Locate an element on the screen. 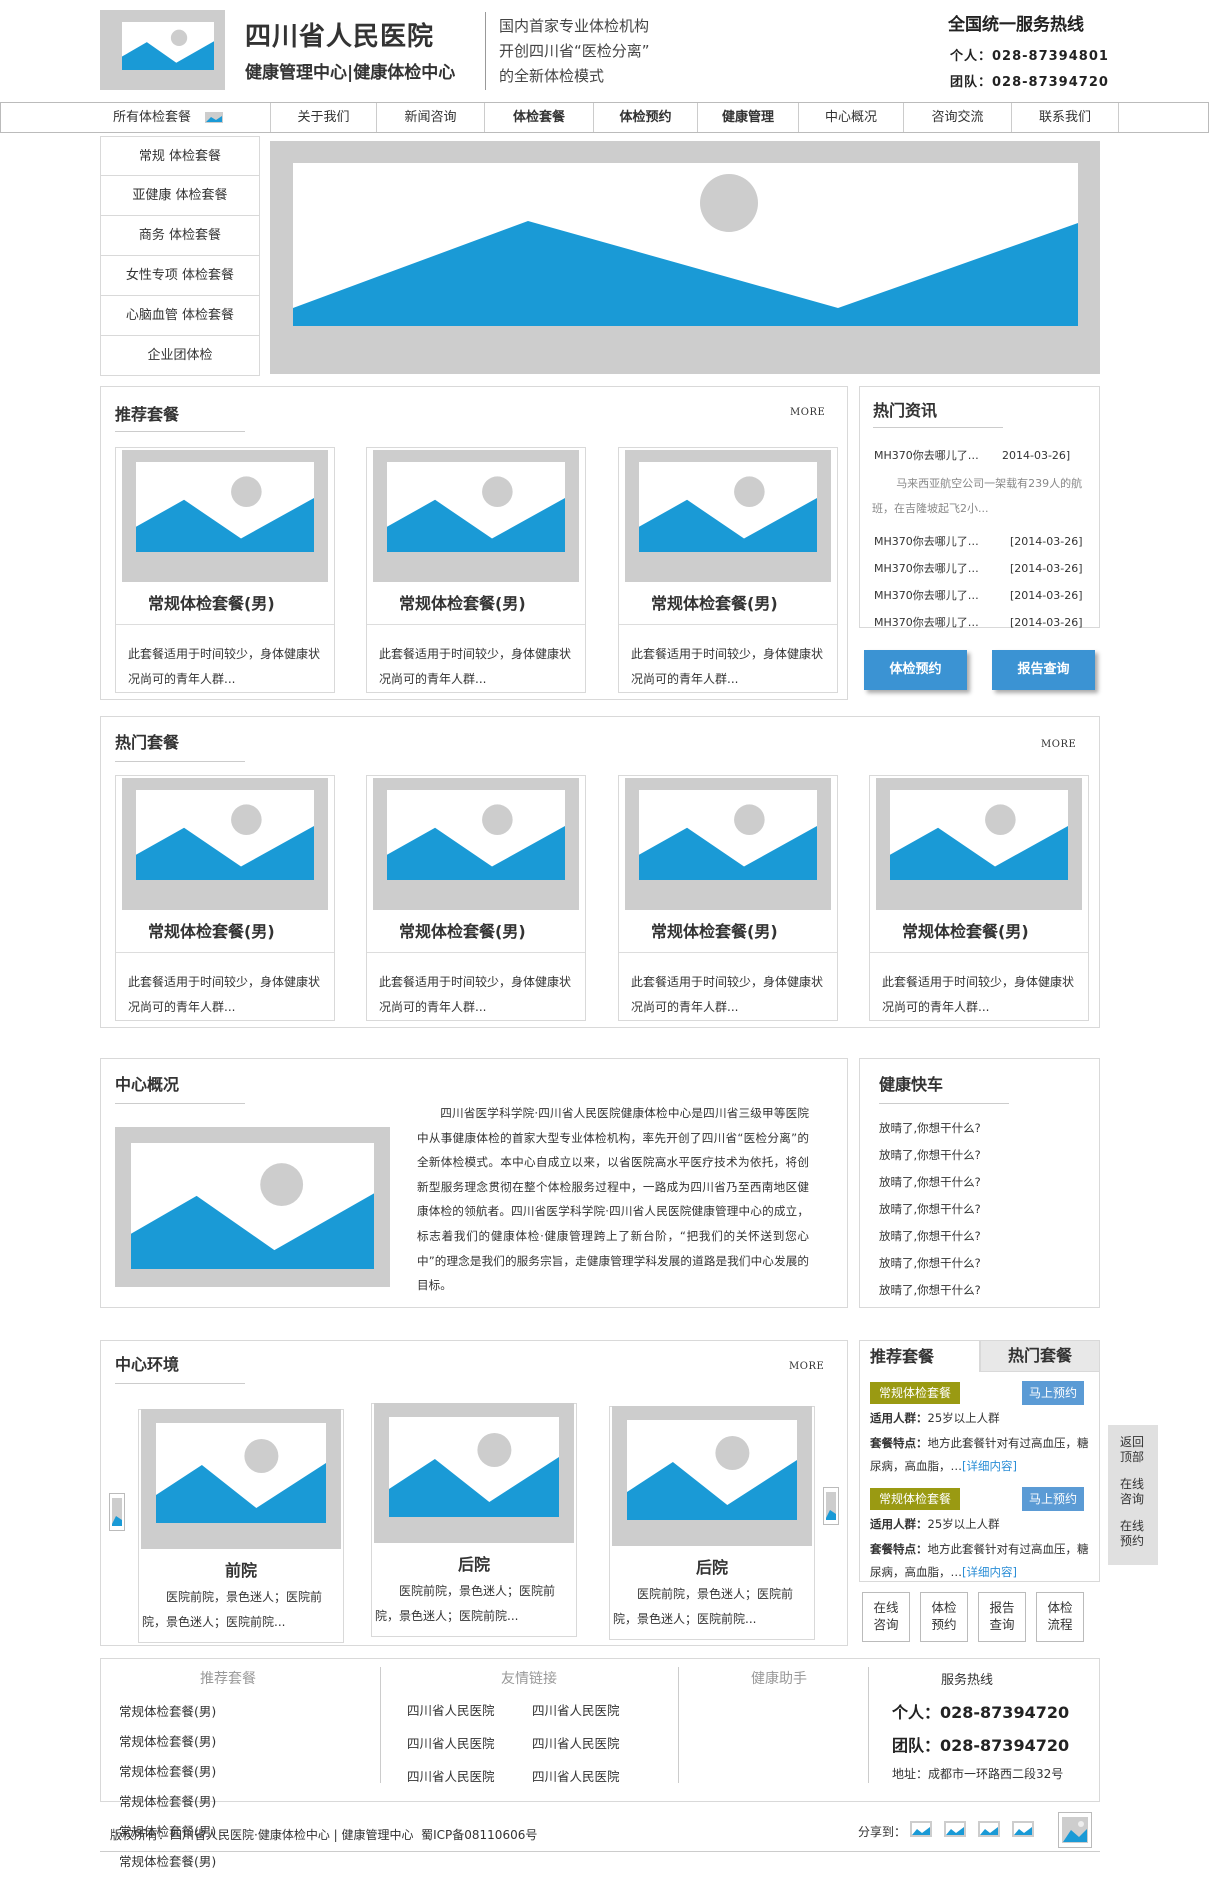 The width and height of the screenshot is (1209, 1877). news-first: MH370你去哪儿了… 2014-03-26] is located at coordinates (972, 455).